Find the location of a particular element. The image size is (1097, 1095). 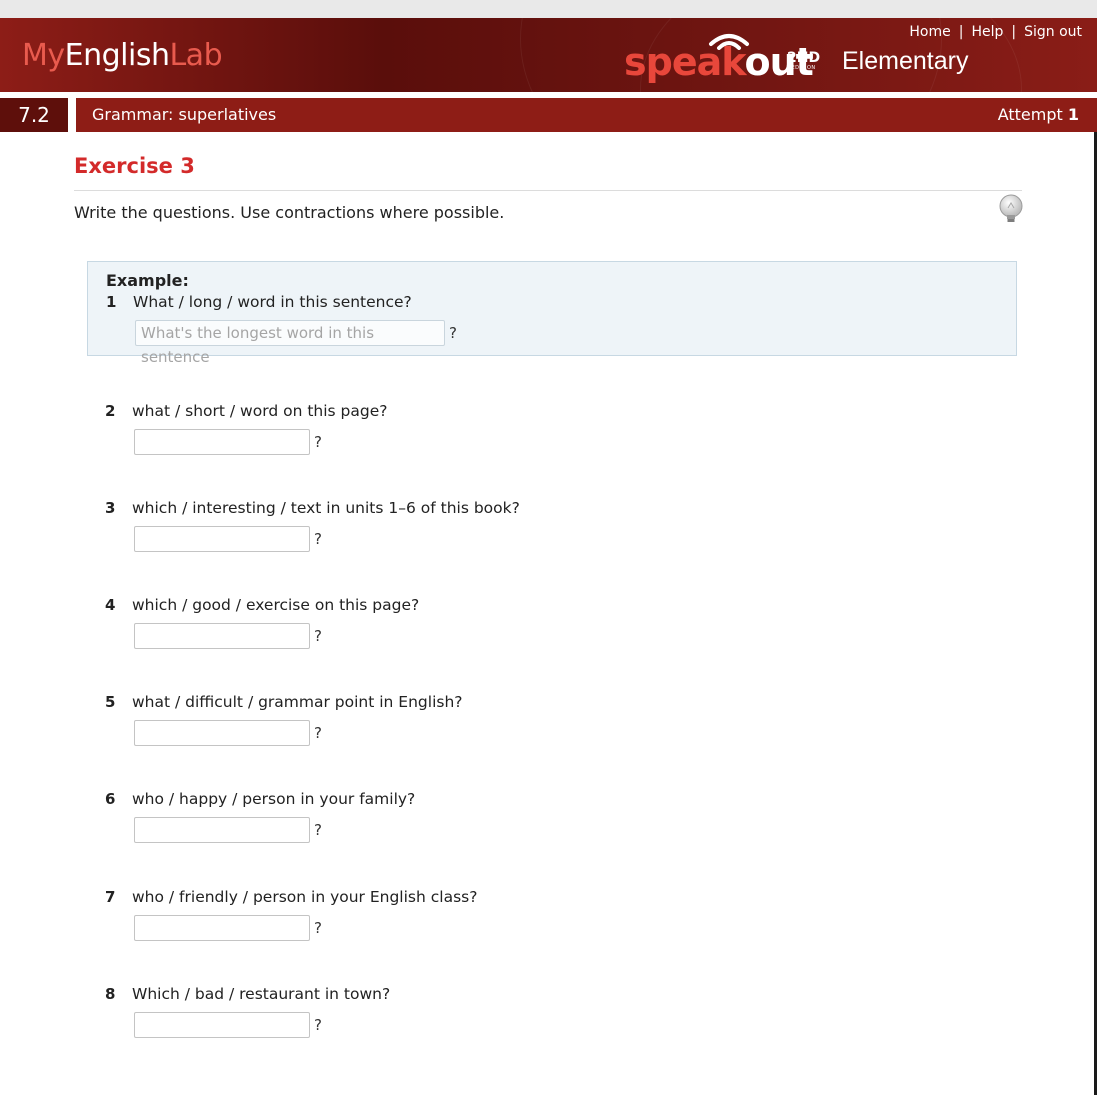

question-number: 1 is located at coordinates (111, 302).